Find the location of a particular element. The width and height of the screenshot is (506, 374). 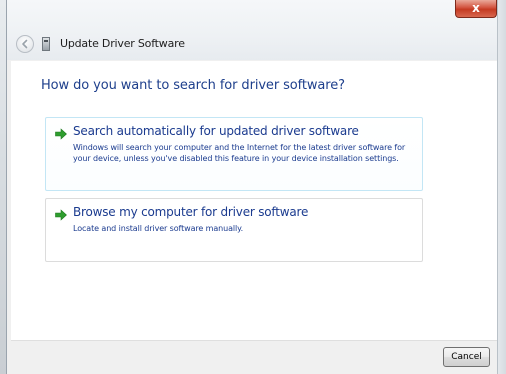

dialog-footer: Cancel is located at coordinates (254, 357).